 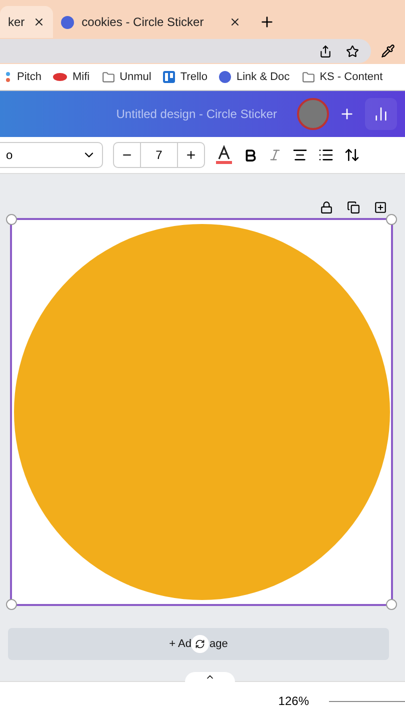 I want to click on zoom-level: 126%, so click(x=293, y=701).